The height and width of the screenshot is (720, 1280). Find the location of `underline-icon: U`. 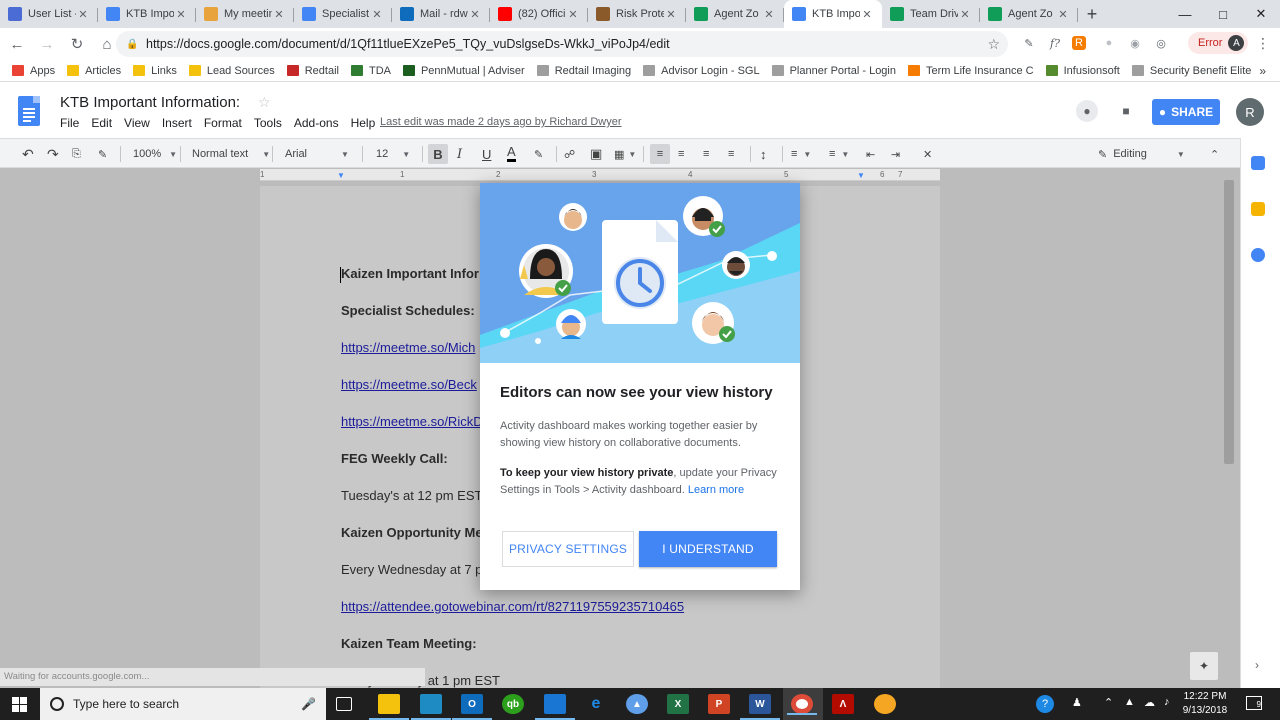

underline-icon: U is located at coordinates (486, 154).